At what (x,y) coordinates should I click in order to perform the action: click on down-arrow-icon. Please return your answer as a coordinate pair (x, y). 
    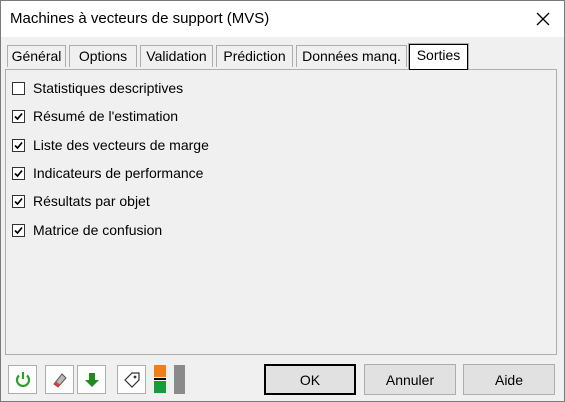
    Looking at the image, I should click on (91, 379).